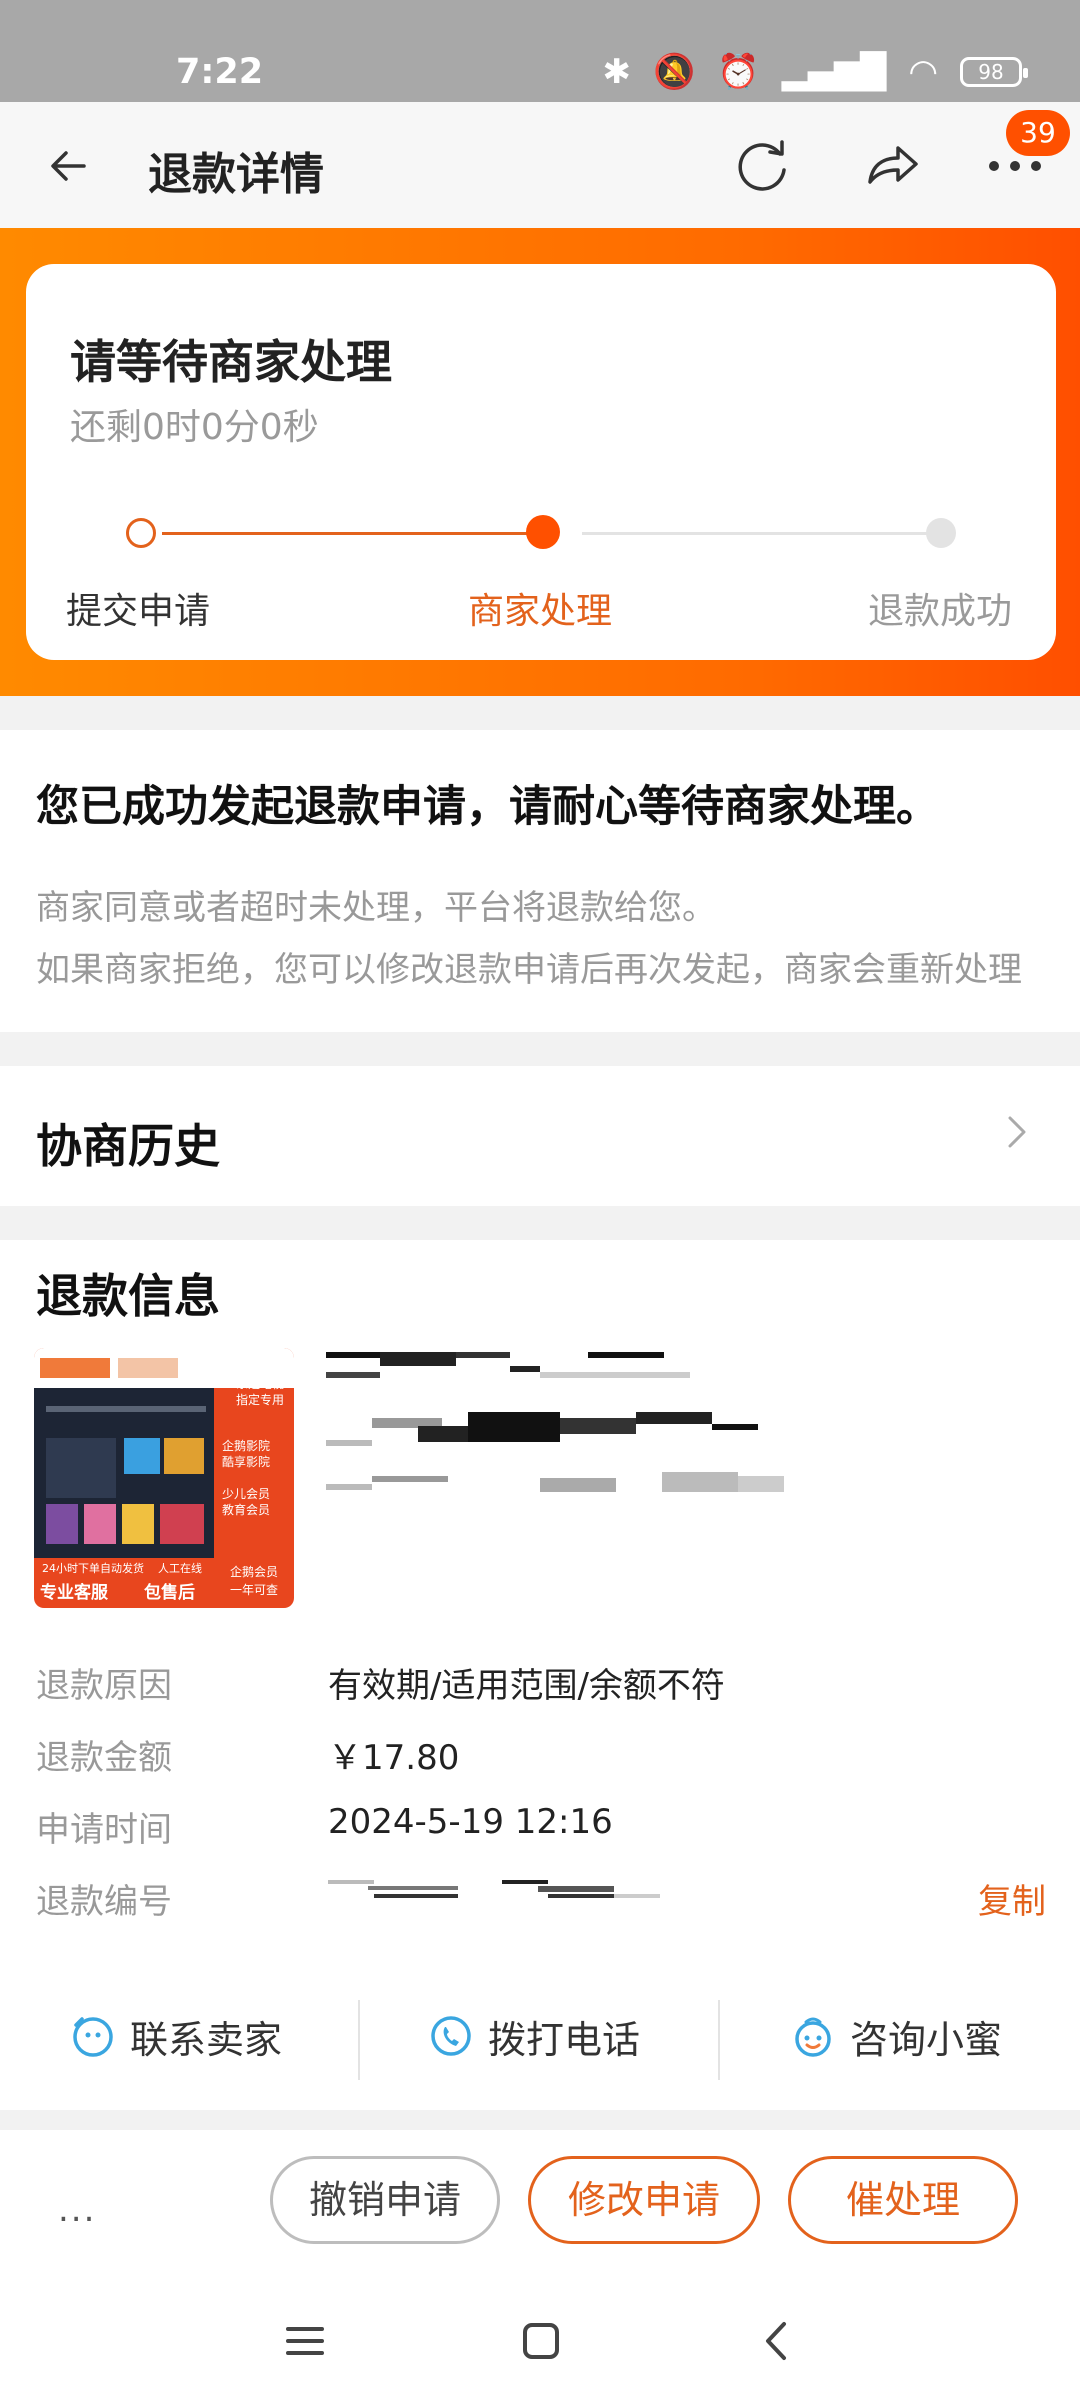  What do you see at coordinates (349, 533) in the screenshot?
I see `progress-line-done` at bounding box center [349, 533].